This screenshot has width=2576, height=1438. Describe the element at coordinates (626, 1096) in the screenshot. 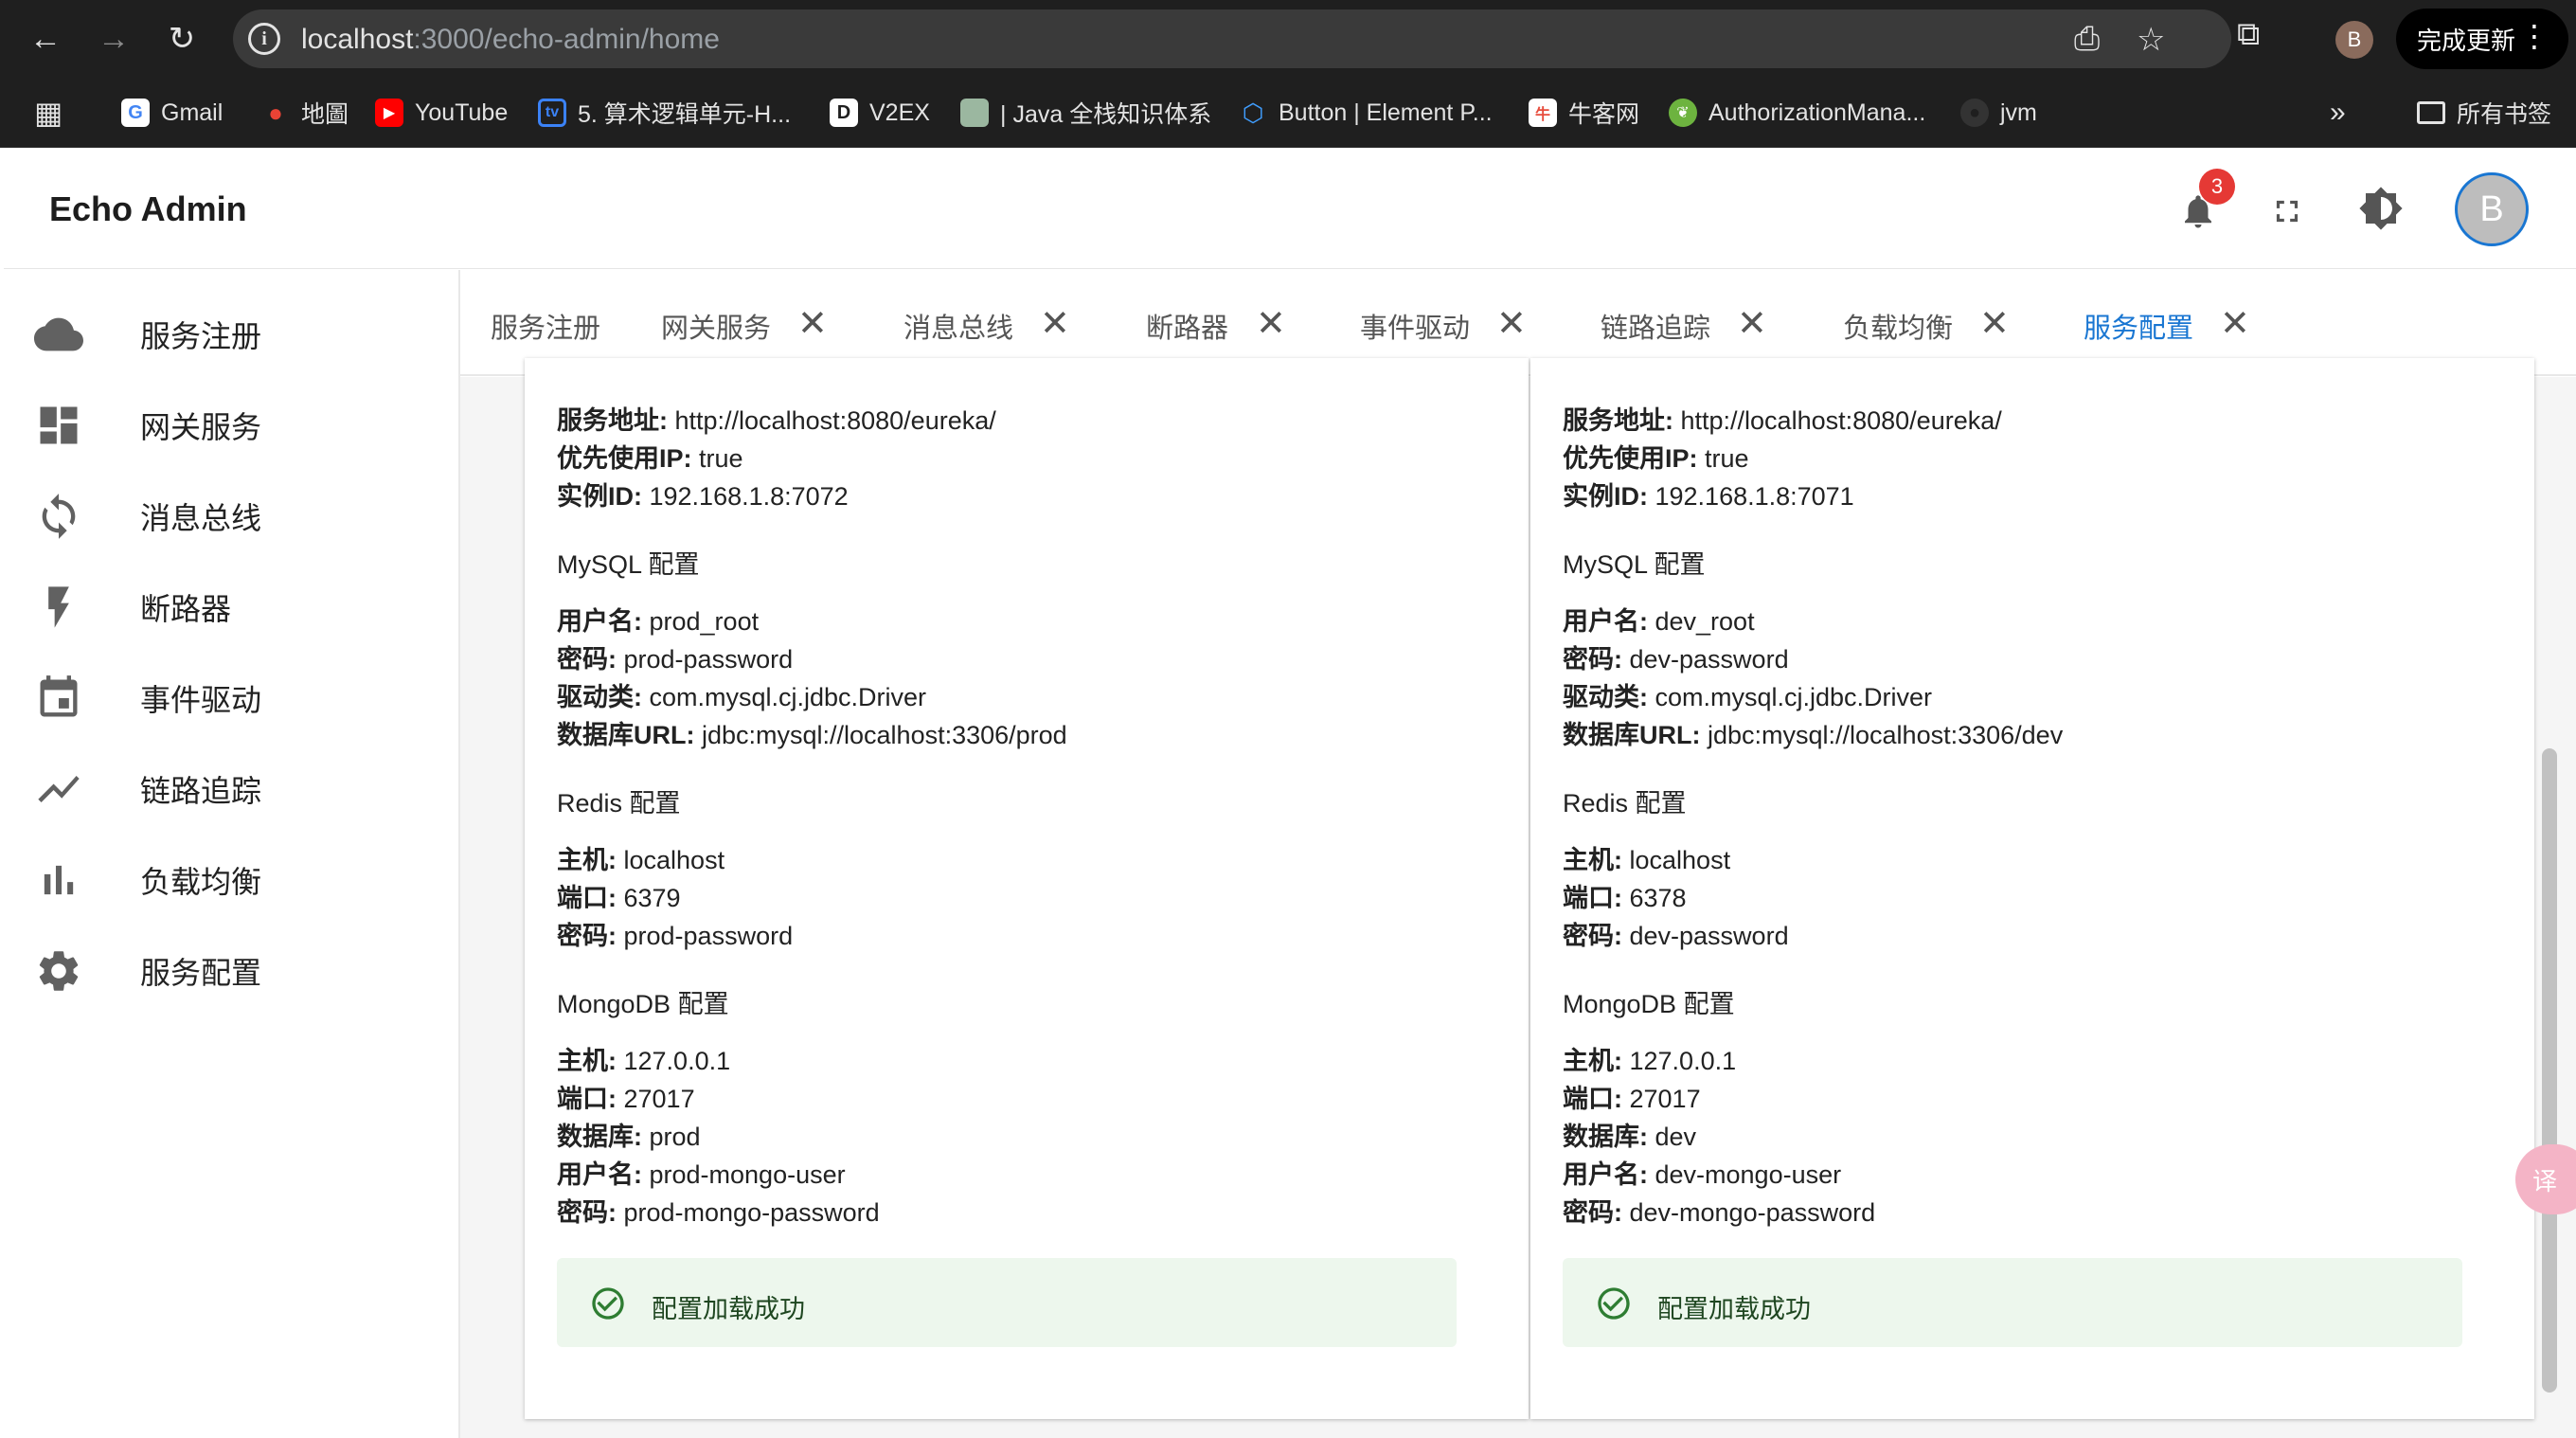

I see `config-row: 端口: 27017` at that location.